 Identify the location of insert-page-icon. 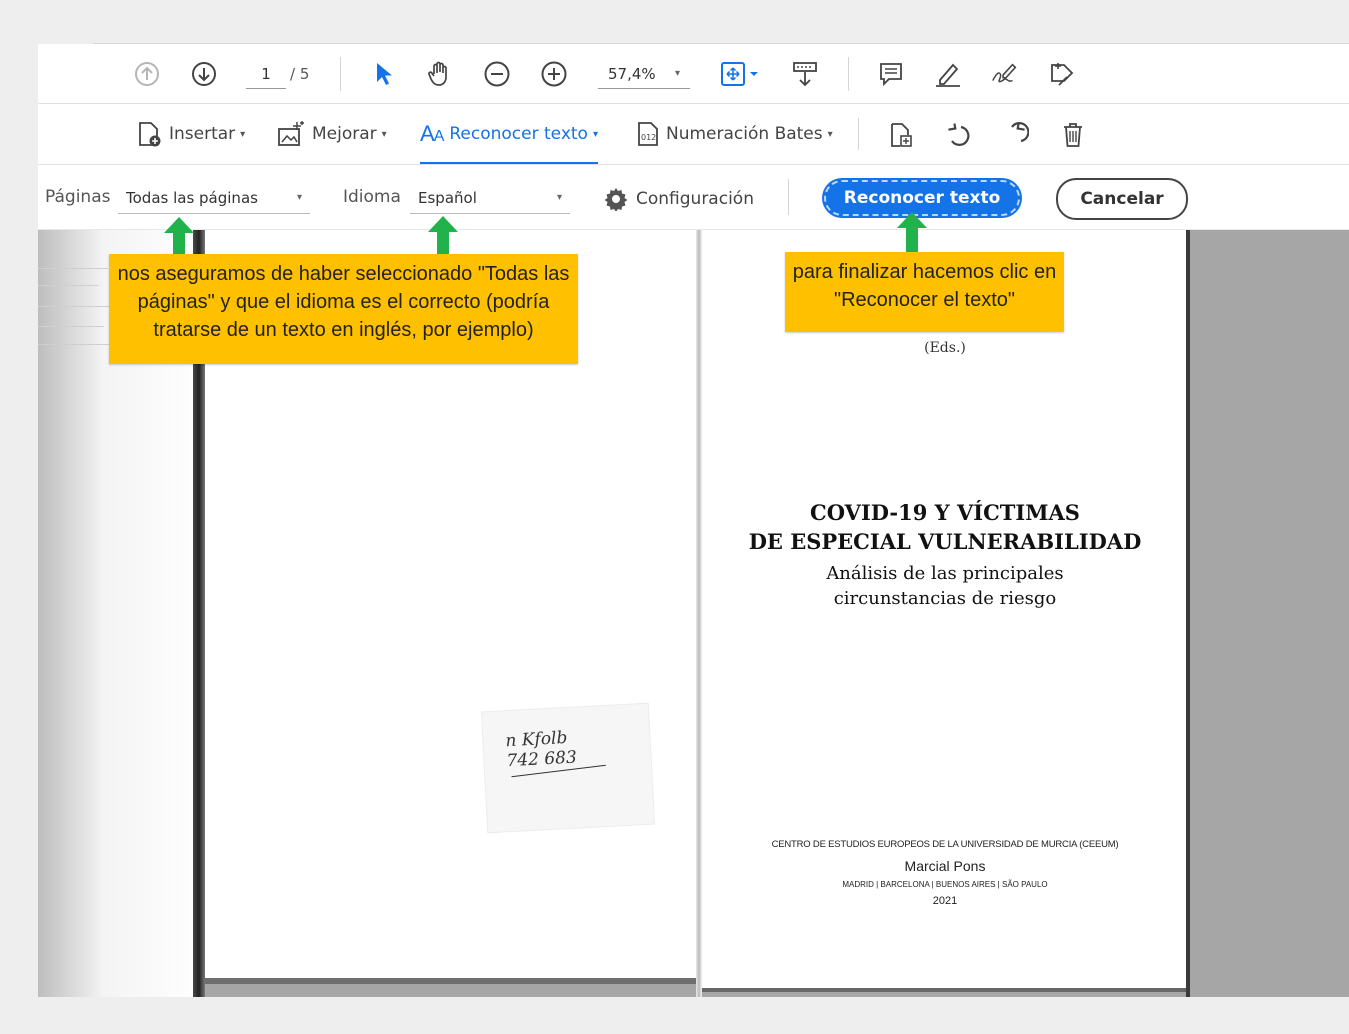
(150, 134).